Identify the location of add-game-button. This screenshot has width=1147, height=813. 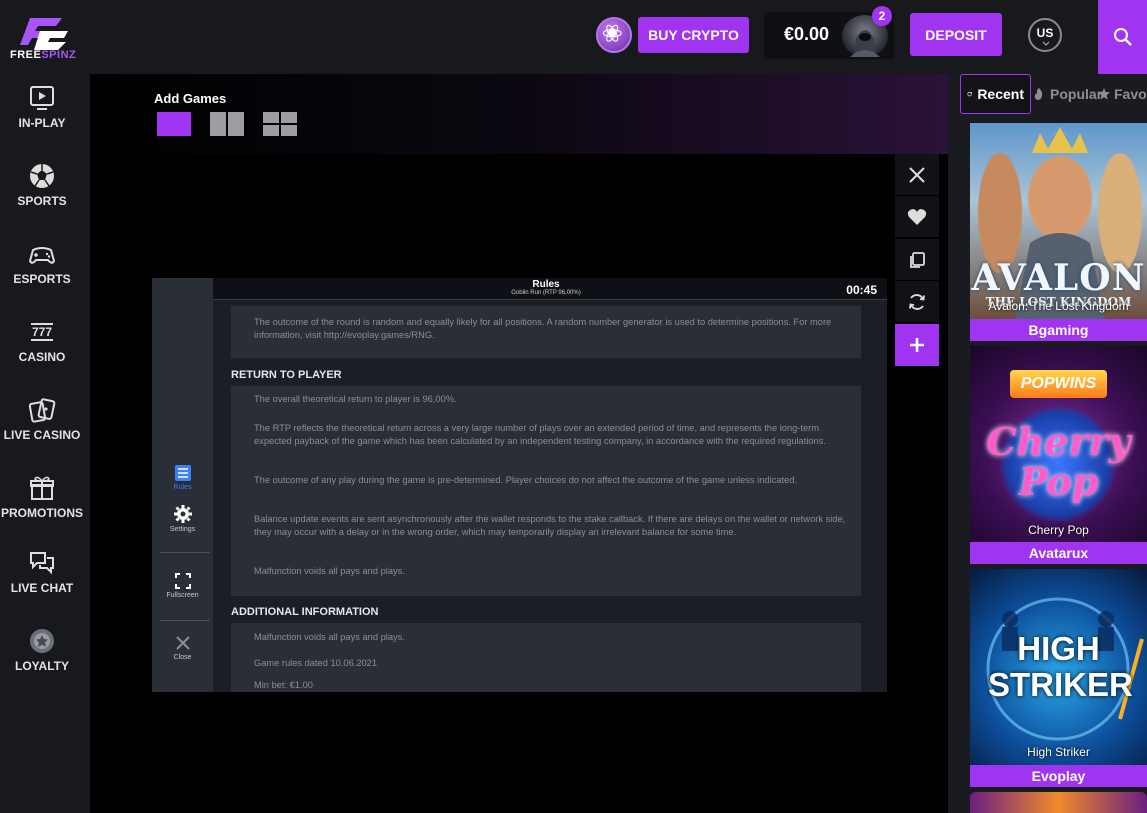
(917, 345).